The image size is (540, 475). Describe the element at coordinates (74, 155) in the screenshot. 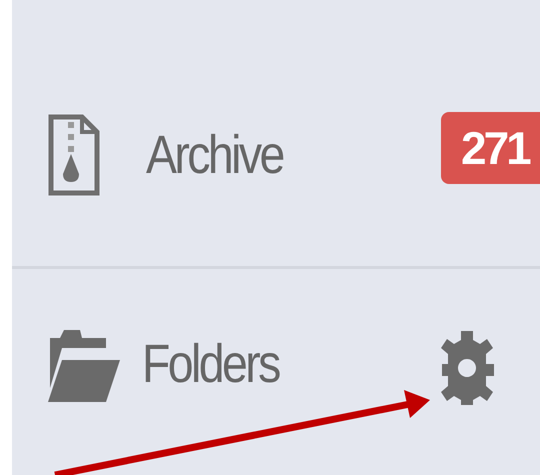

I see `zip-file-icon` at that location.